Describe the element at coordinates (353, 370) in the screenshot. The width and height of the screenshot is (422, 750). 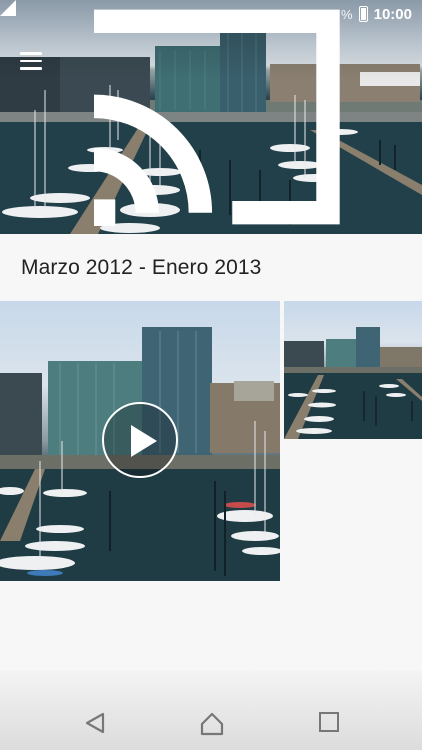
I see `photo-thumbnail` at that location.